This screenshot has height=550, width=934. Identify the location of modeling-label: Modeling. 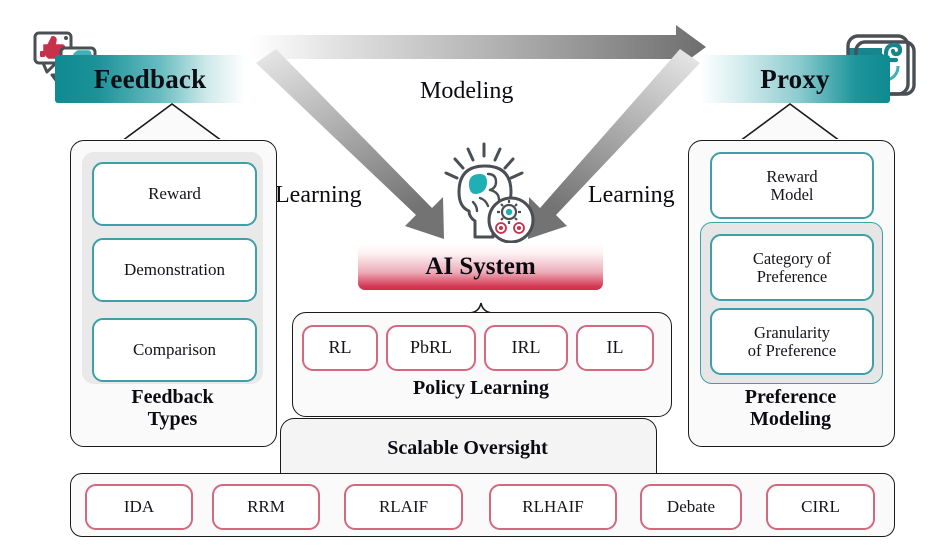
(467, 91).